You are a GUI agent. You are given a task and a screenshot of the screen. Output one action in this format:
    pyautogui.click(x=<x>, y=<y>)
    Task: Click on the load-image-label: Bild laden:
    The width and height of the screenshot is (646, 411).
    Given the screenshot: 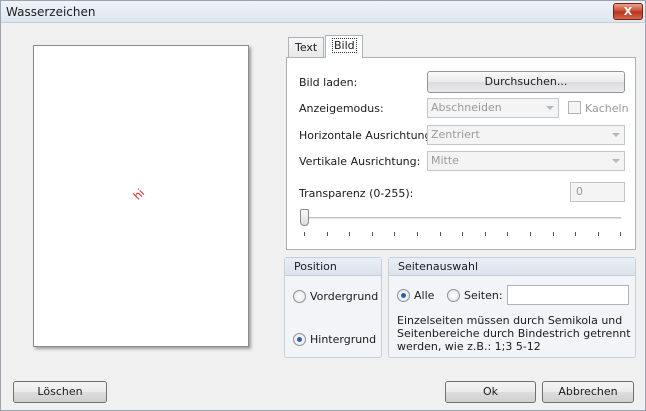 What is the action you would take?
    pyautogui.click(x=328, y=82)
    